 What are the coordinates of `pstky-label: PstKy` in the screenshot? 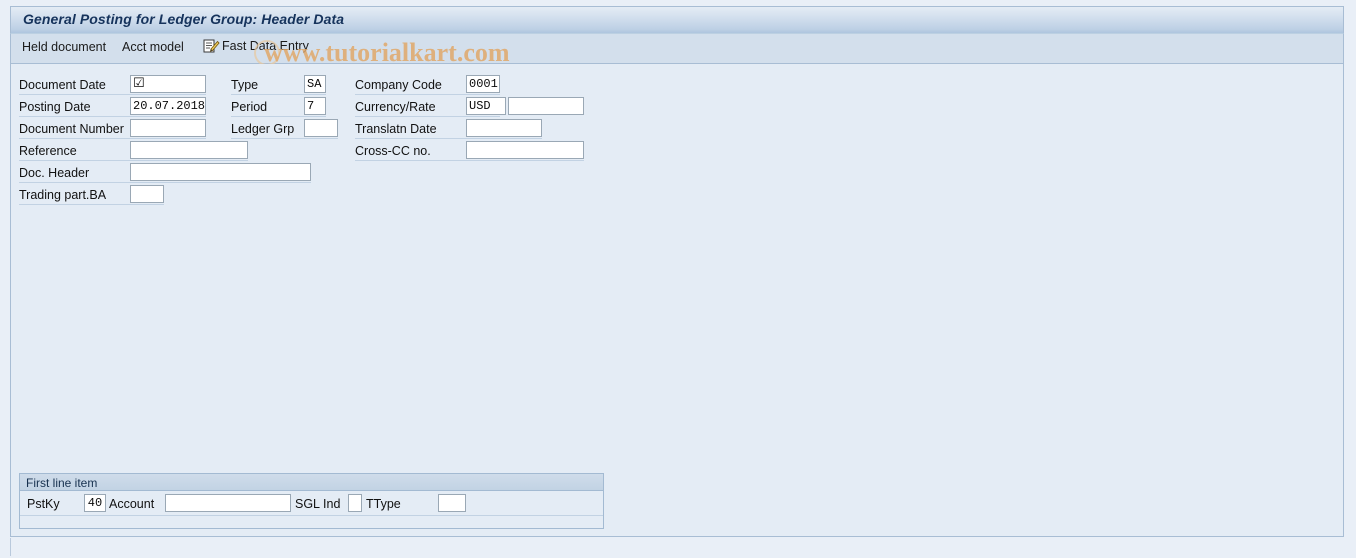 It's located at (43, 504).